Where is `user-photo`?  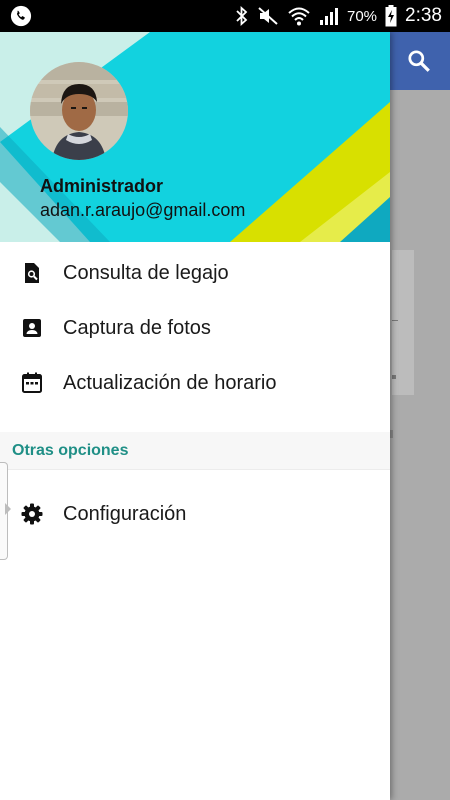
user-photo is located at coordinates (79, 111).